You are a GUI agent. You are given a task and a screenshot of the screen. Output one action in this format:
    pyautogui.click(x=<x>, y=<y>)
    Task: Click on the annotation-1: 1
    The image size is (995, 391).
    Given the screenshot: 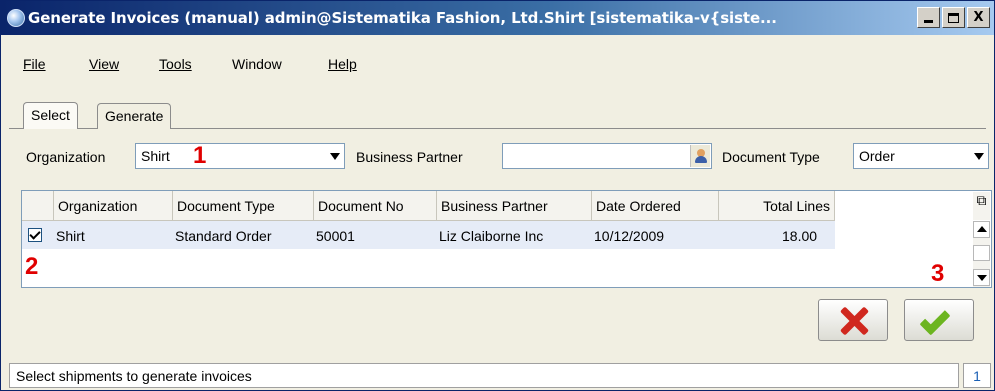 What is the action you would take?
    pyautogui.click(x=200, y=155)
    